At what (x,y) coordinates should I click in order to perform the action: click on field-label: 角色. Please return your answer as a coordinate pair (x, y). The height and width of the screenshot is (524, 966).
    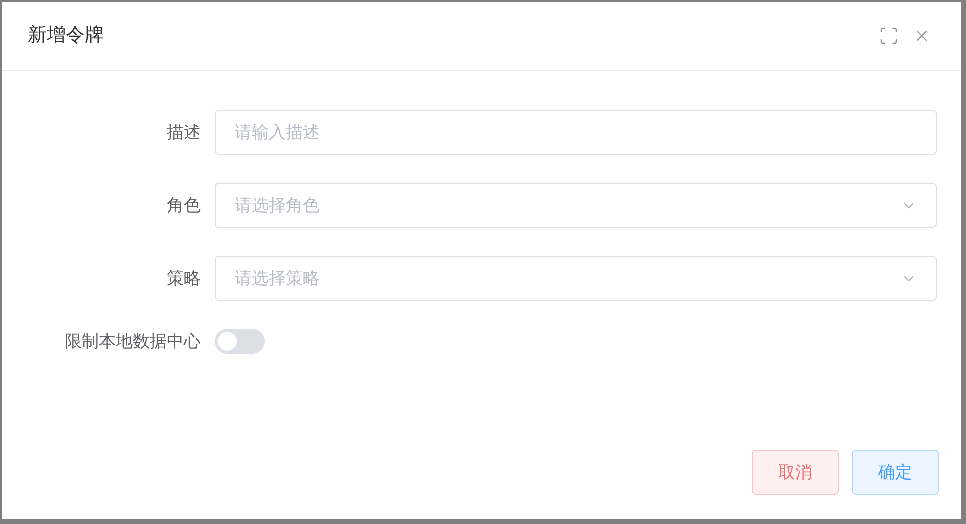
    Looking at the image, I should click on (184, 205).